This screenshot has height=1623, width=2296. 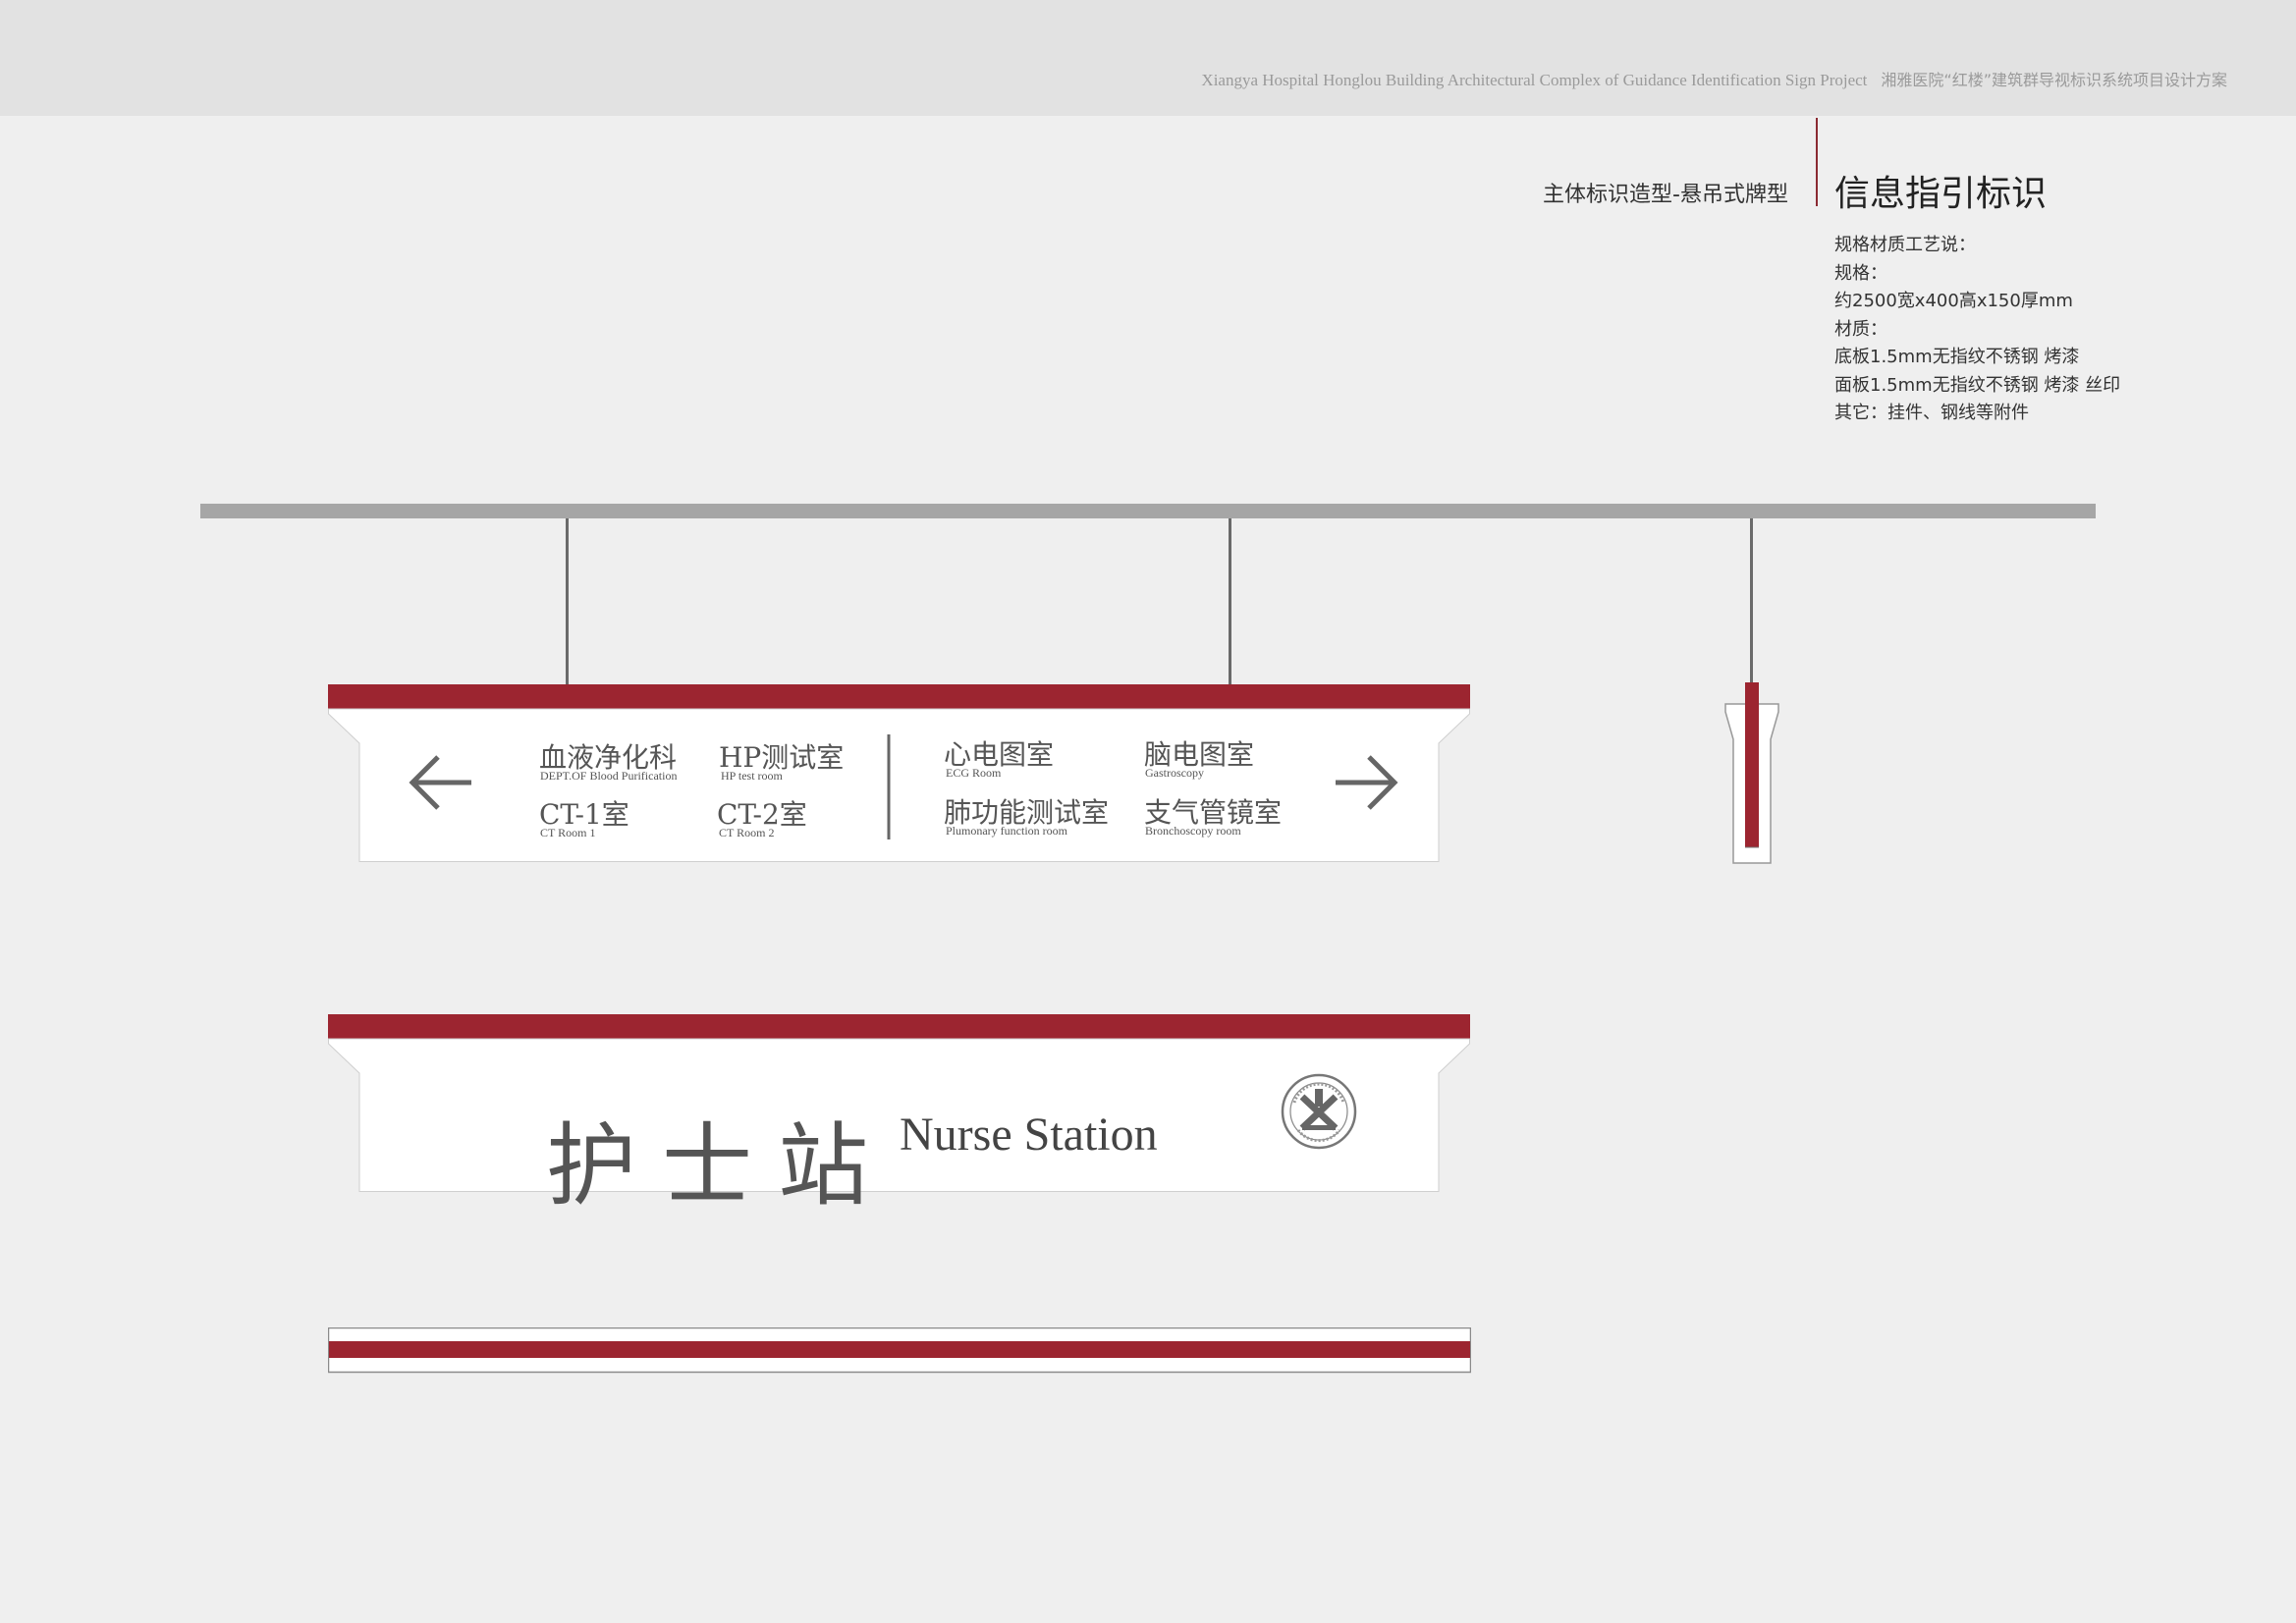 I want to click on nurse-station-sign: 护士站 Nurse Station, so click(x=899, y=1116).